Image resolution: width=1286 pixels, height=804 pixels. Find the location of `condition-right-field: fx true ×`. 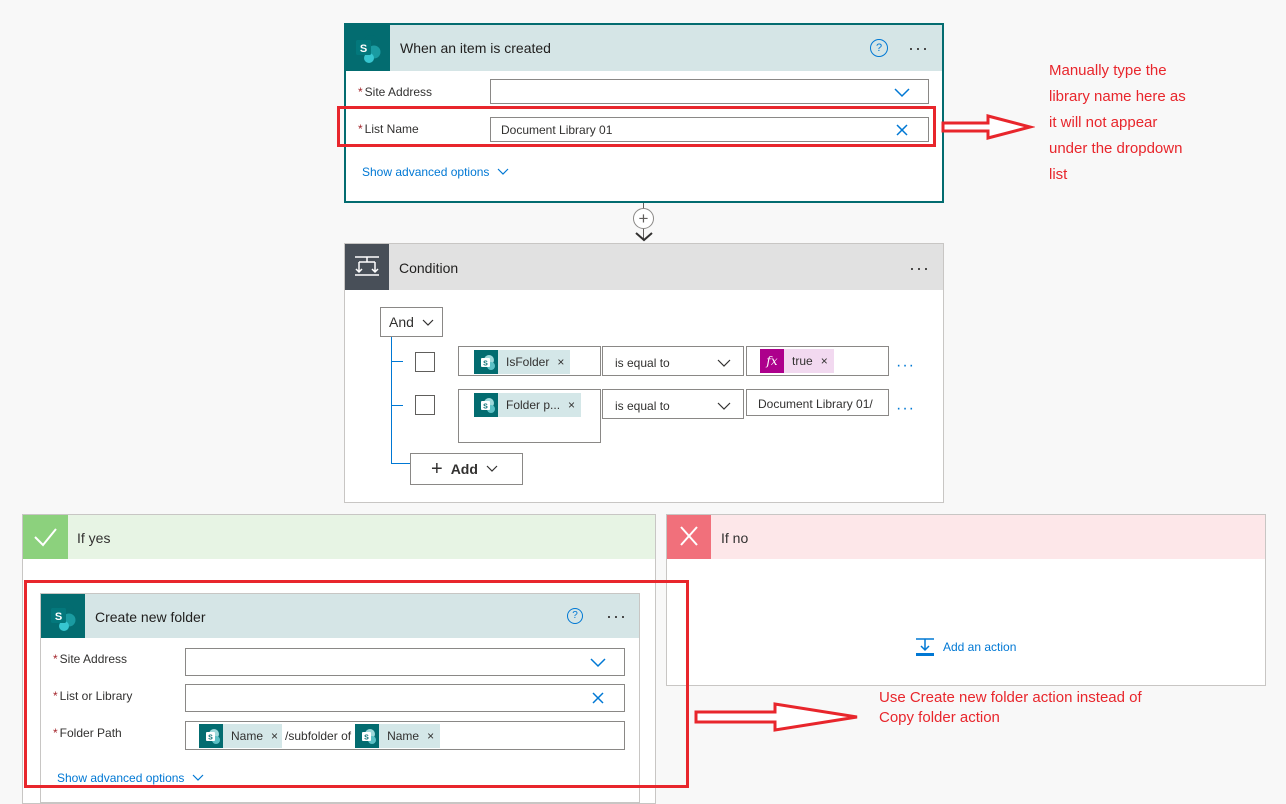

condition-right-field: fx true × is located at coordinates (817, 361).